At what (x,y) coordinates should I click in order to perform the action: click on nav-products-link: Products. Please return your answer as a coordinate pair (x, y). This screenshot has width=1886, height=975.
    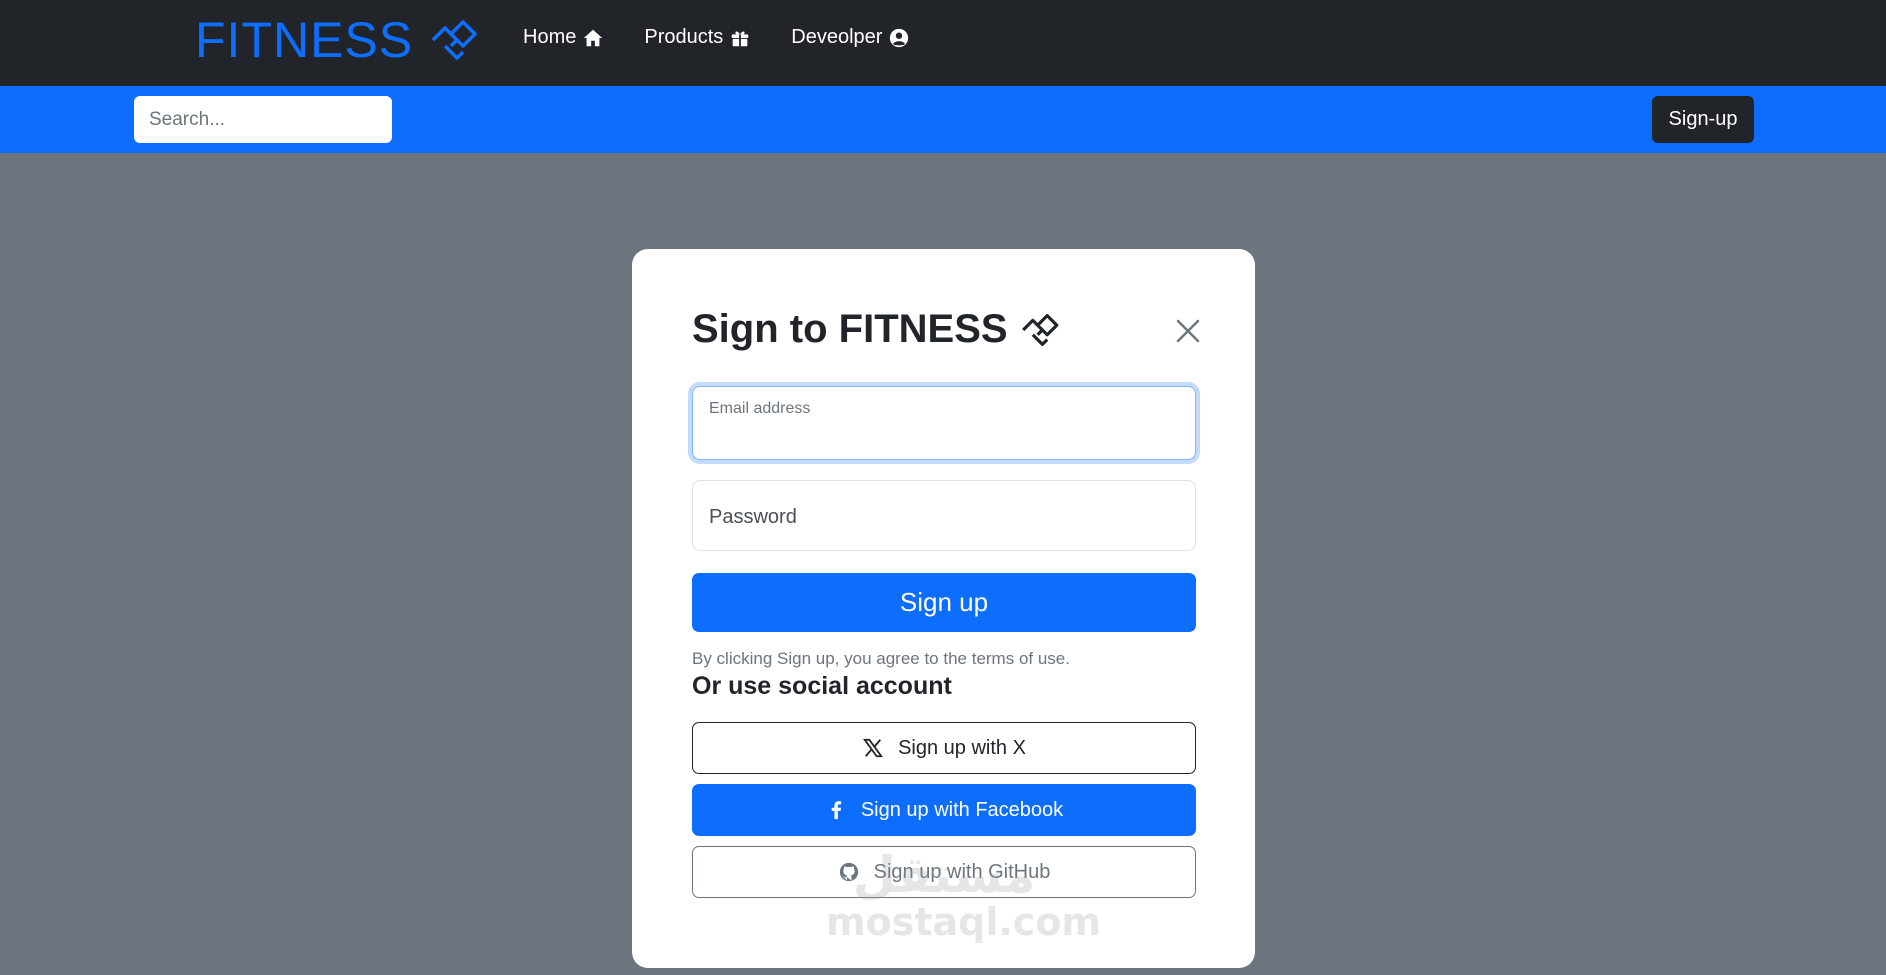
    Looking at the image, I should click on (697, 37).